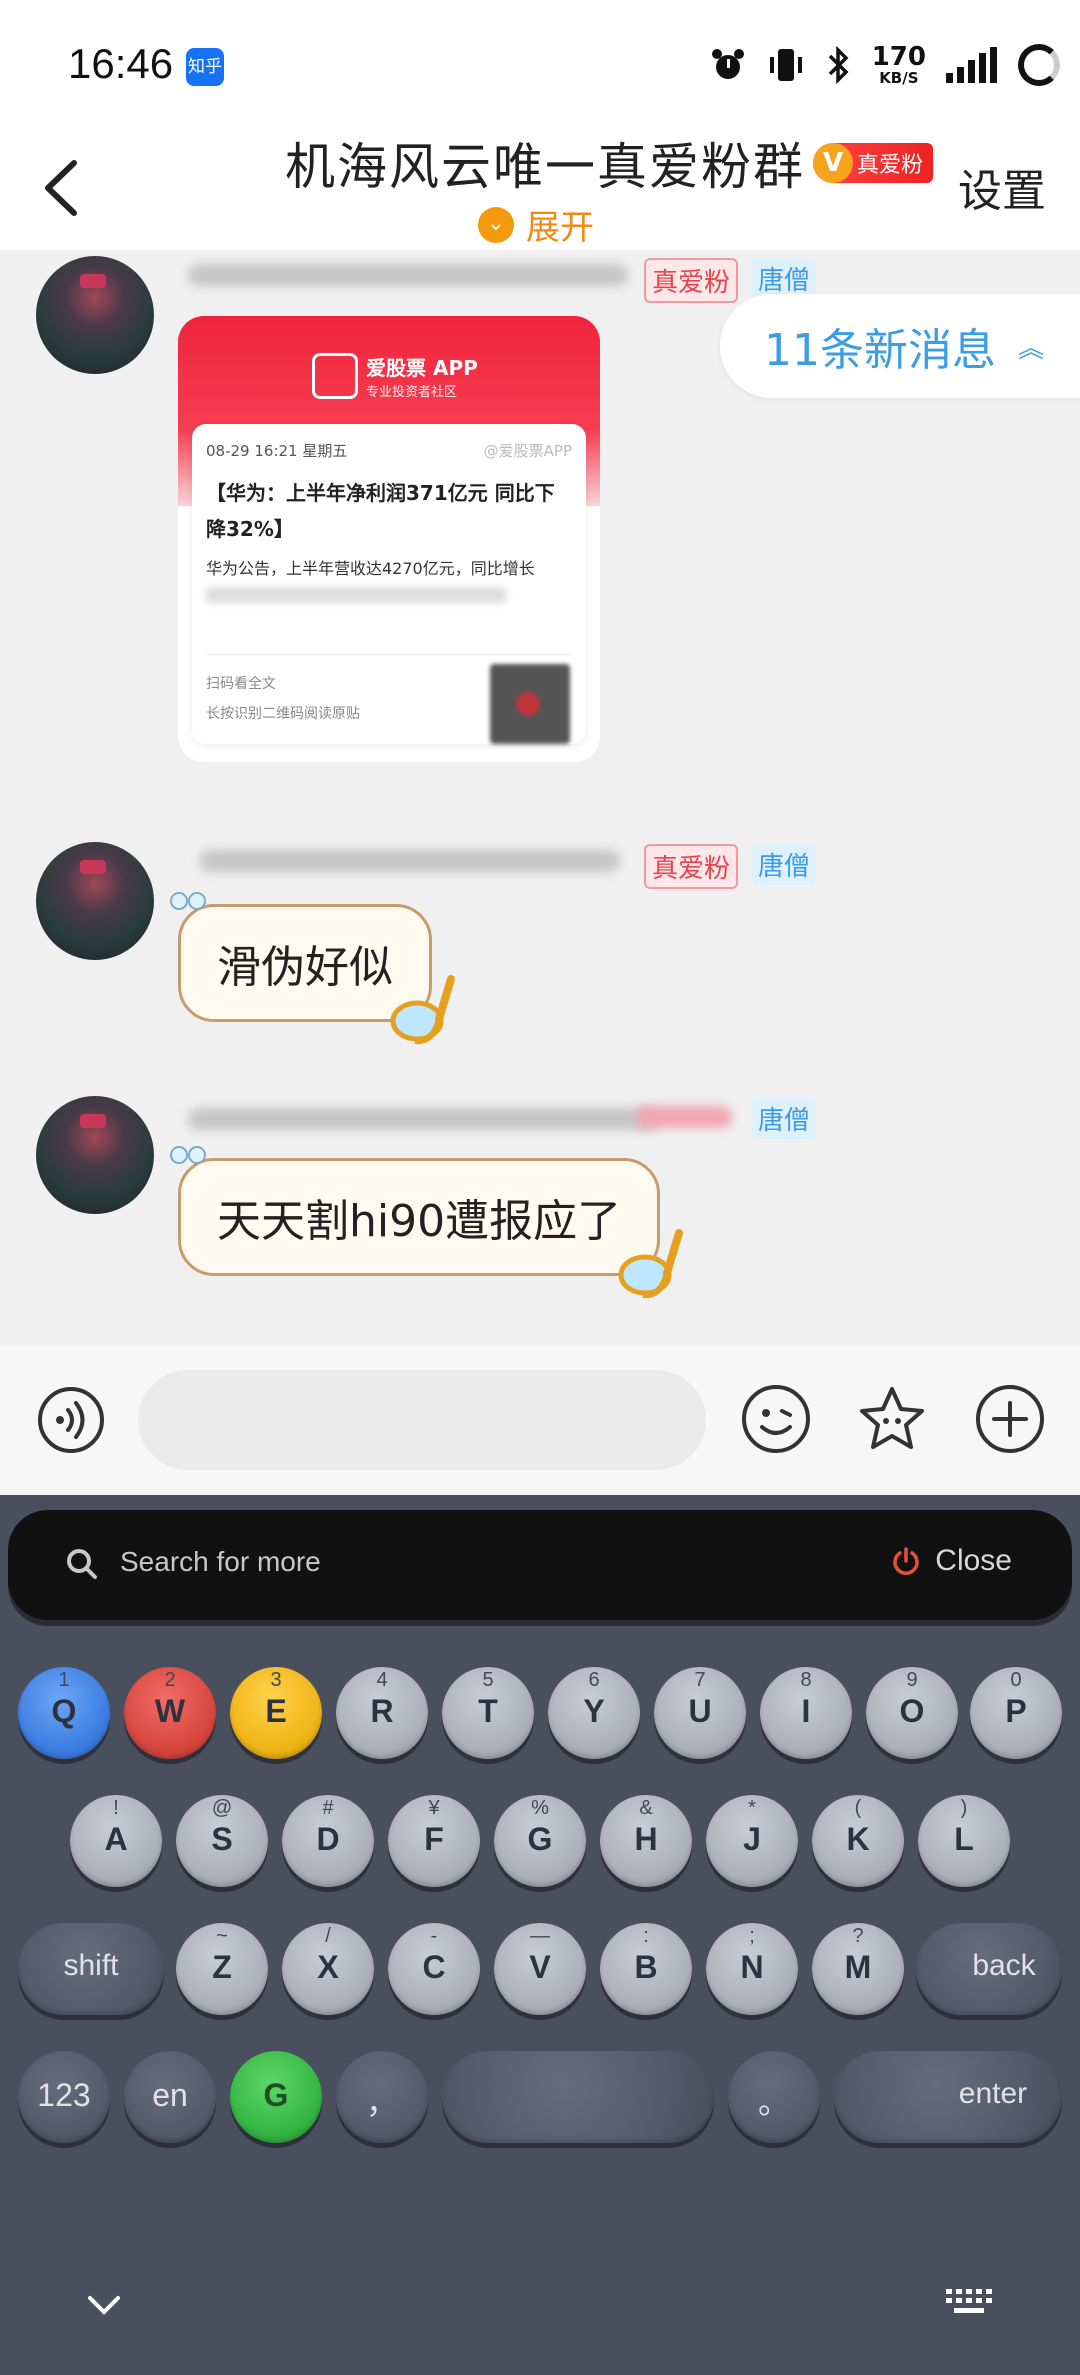 The height and width of the screenshot is (2375, 1080). Describe the element at coordinates (833, 163) in the screenshot. I see `fan-badge-v-icon: V` at that location.